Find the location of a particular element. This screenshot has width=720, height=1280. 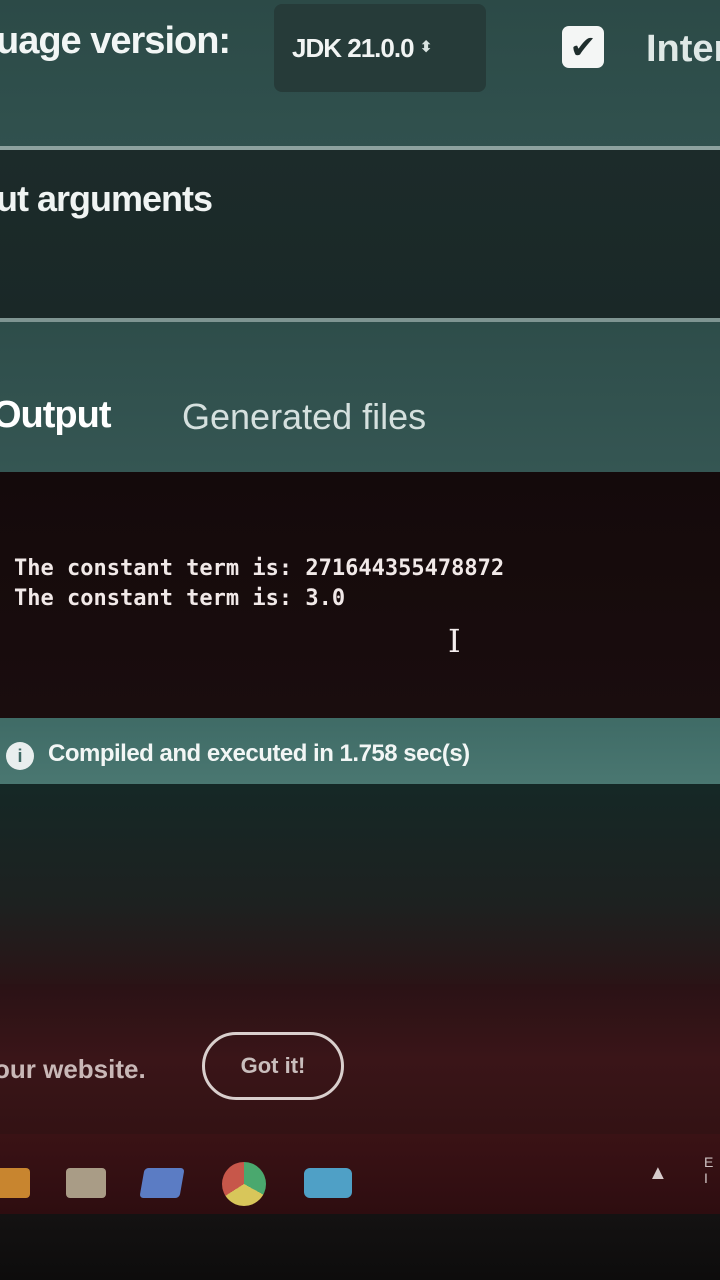

console-line: The constant term is: 3.0 is located at coordinates (180, 598).